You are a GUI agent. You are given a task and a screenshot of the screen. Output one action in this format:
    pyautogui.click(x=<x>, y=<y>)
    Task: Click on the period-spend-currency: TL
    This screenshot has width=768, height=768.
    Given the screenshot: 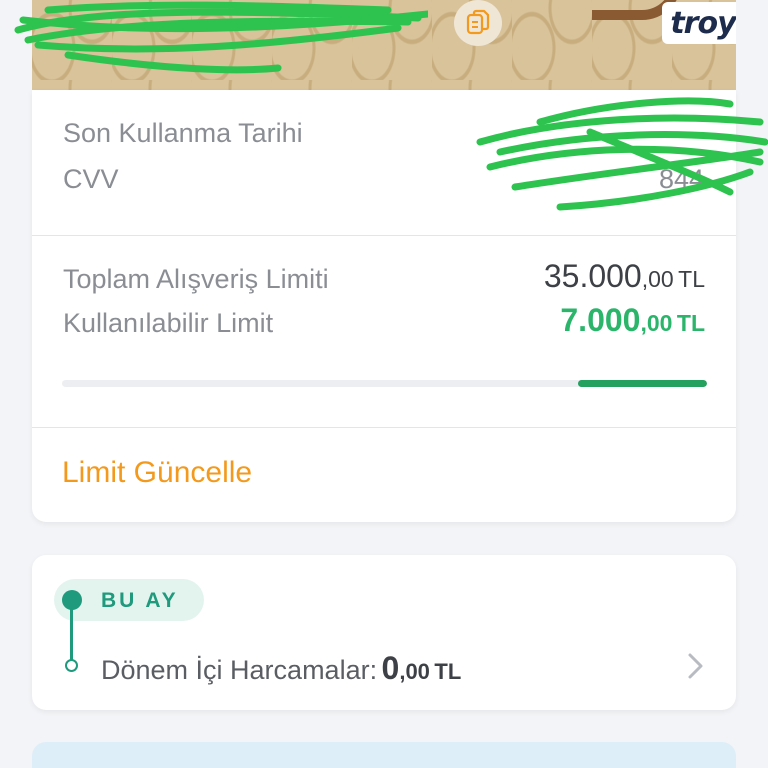 What is the action you would take?
    pyautogui.click(x=448, y=671)
    